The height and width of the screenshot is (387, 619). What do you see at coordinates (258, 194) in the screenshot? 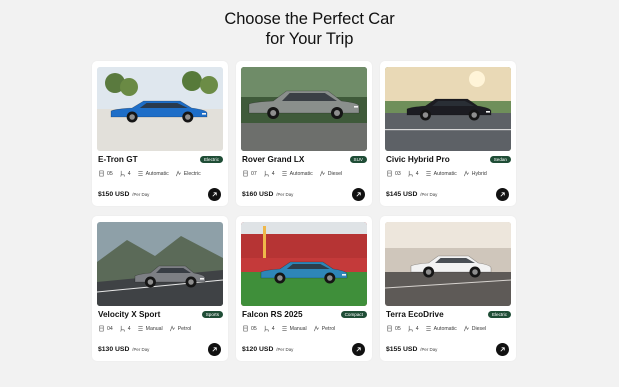
I see `price-value: $160 USD` at bounding box center [258, 194].